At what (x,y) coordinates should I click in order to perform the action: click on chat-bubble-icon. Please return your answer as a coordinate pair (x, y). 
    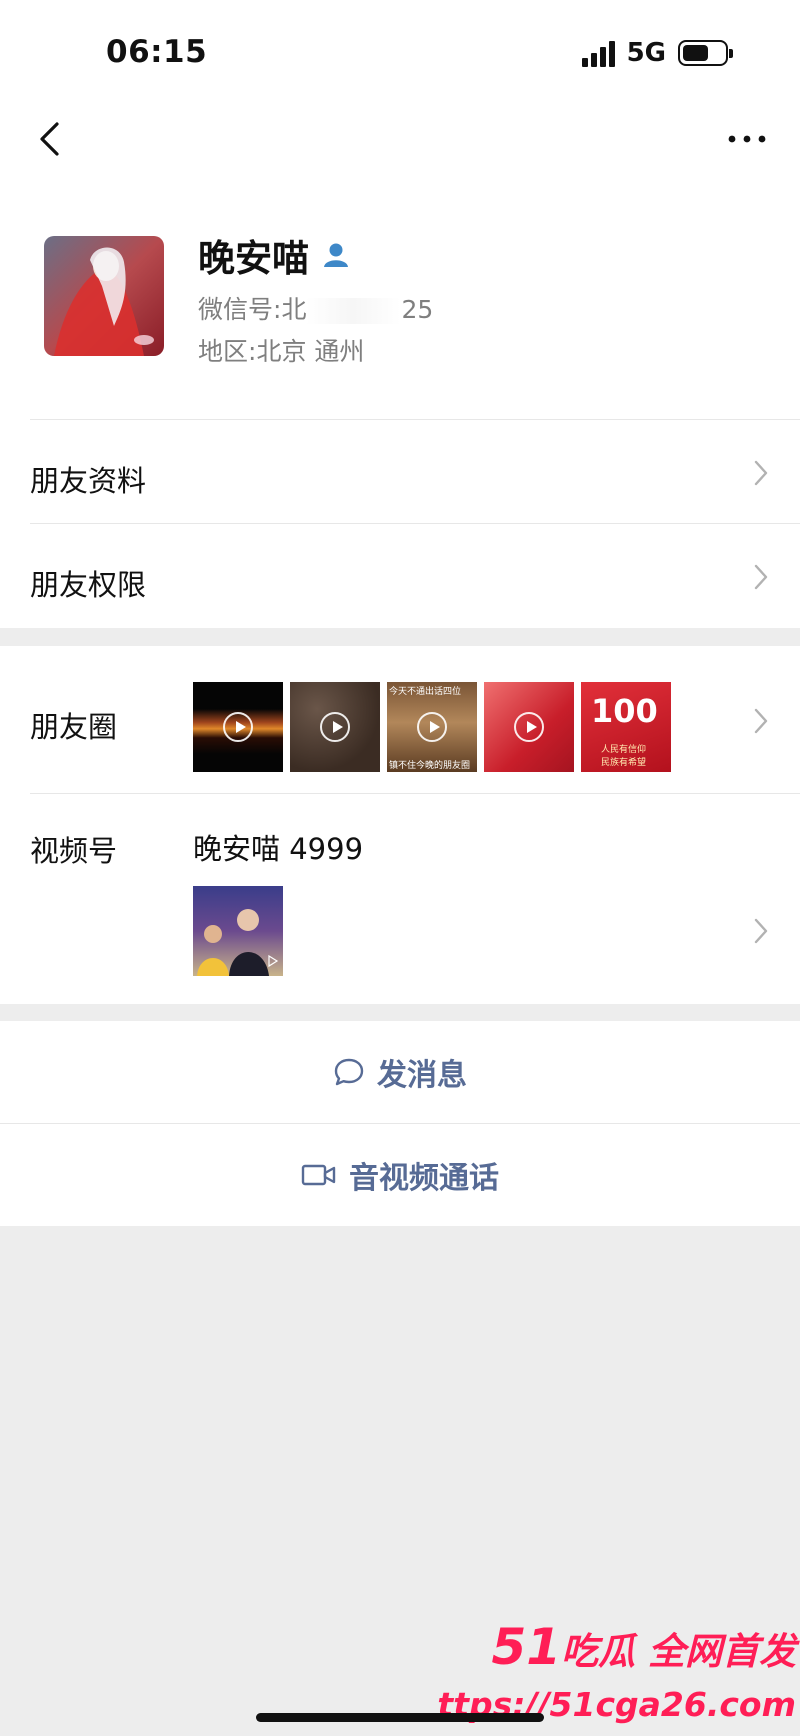
    Looking at the image, I should click on (349, 1072).